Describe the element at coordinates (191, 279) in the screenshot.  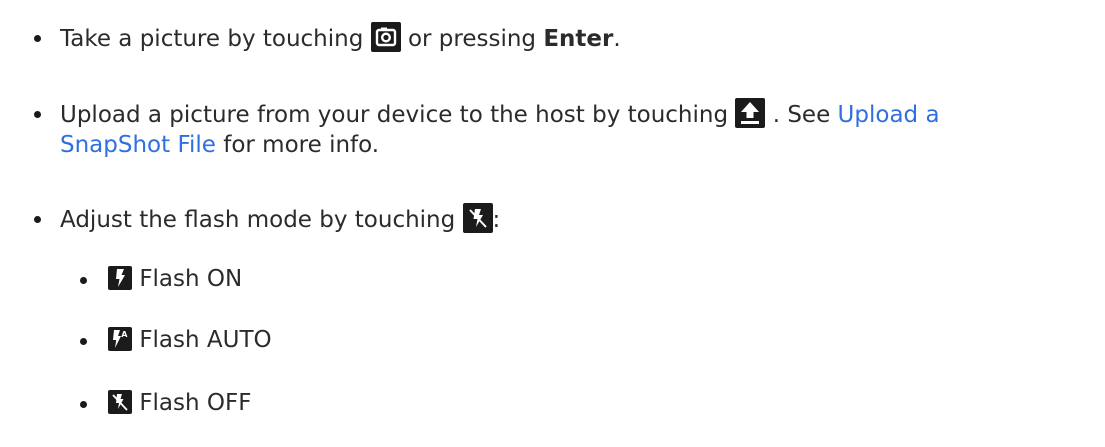
I see `flash-mode-label: Flash ON` at that location.